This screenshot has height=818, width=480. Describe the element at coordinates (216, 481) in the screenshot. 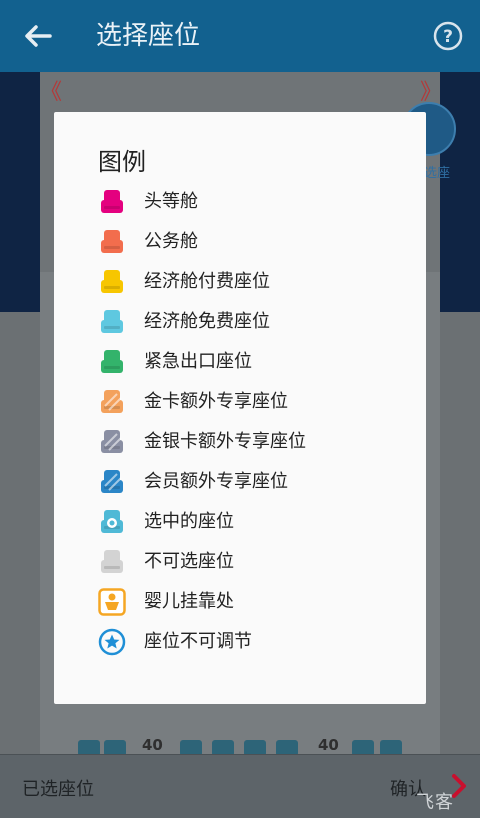

I see `legend-item-label: 会员额外专享座位` at that location.